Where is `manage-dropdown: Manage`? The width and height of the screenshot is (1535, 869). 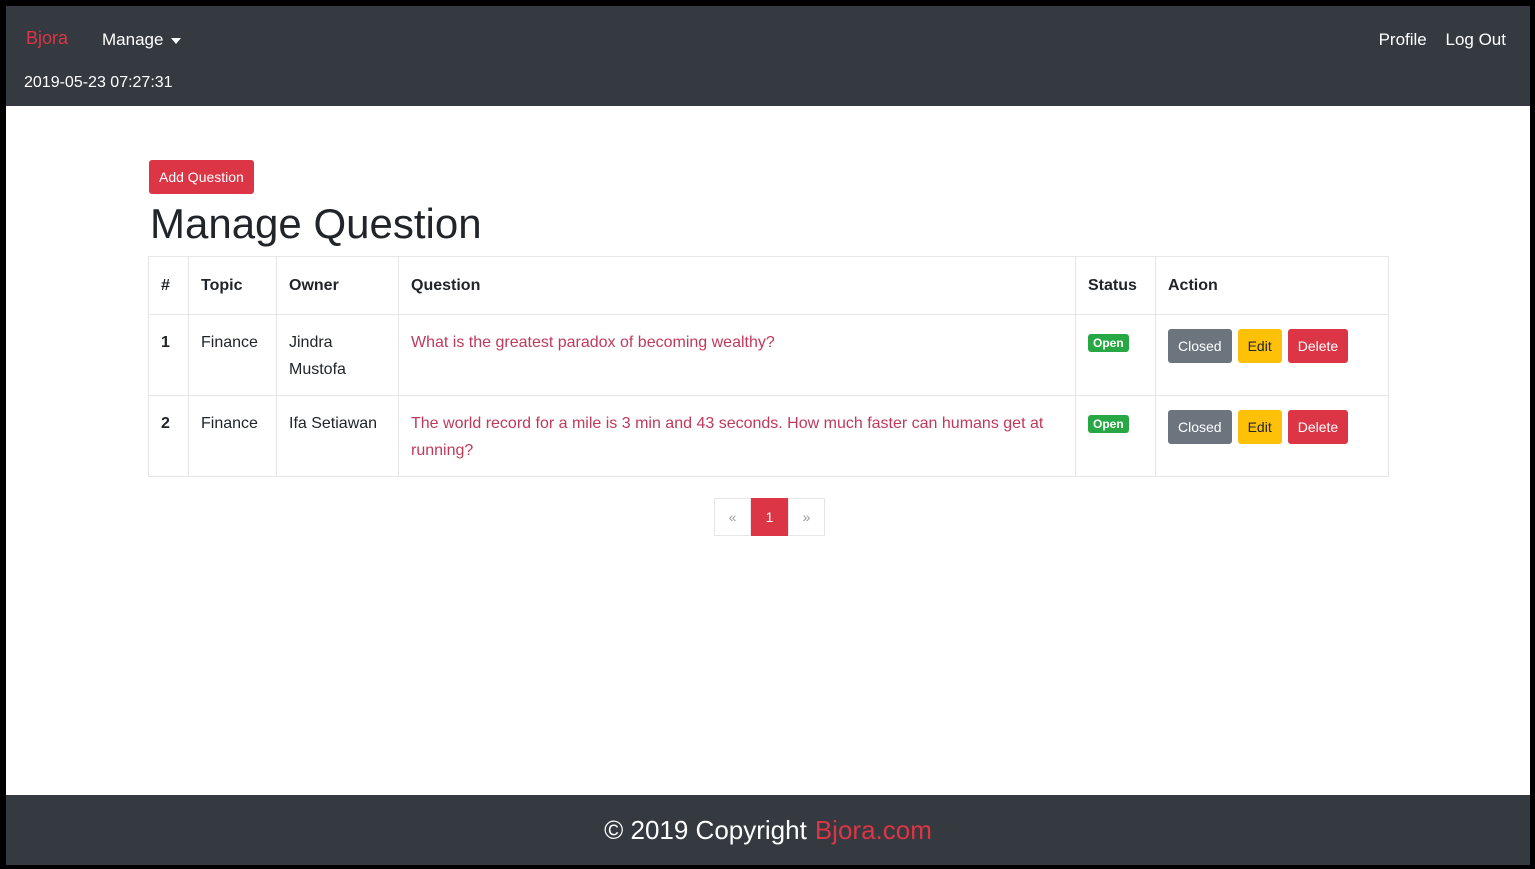 manage-dropdown: Manage is located at coordinates (142, 40).